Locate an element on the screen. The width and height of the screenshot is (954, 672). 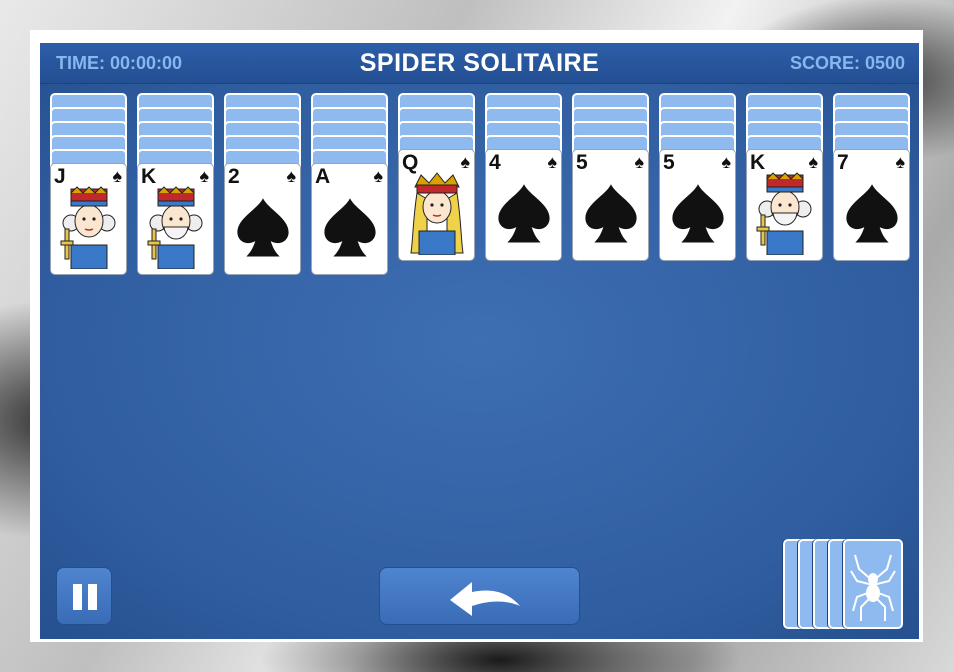
card-rank: 7 is located at coordinates (843, 162).